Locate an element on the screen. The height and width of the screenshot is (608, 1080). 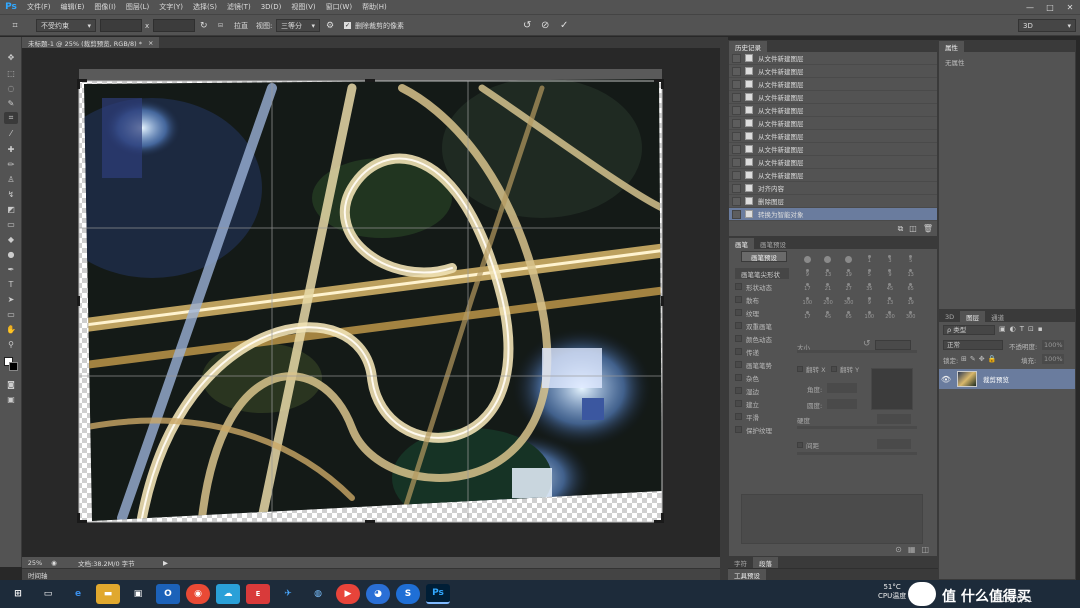
roundness-input is located at coordinates (842, 404).